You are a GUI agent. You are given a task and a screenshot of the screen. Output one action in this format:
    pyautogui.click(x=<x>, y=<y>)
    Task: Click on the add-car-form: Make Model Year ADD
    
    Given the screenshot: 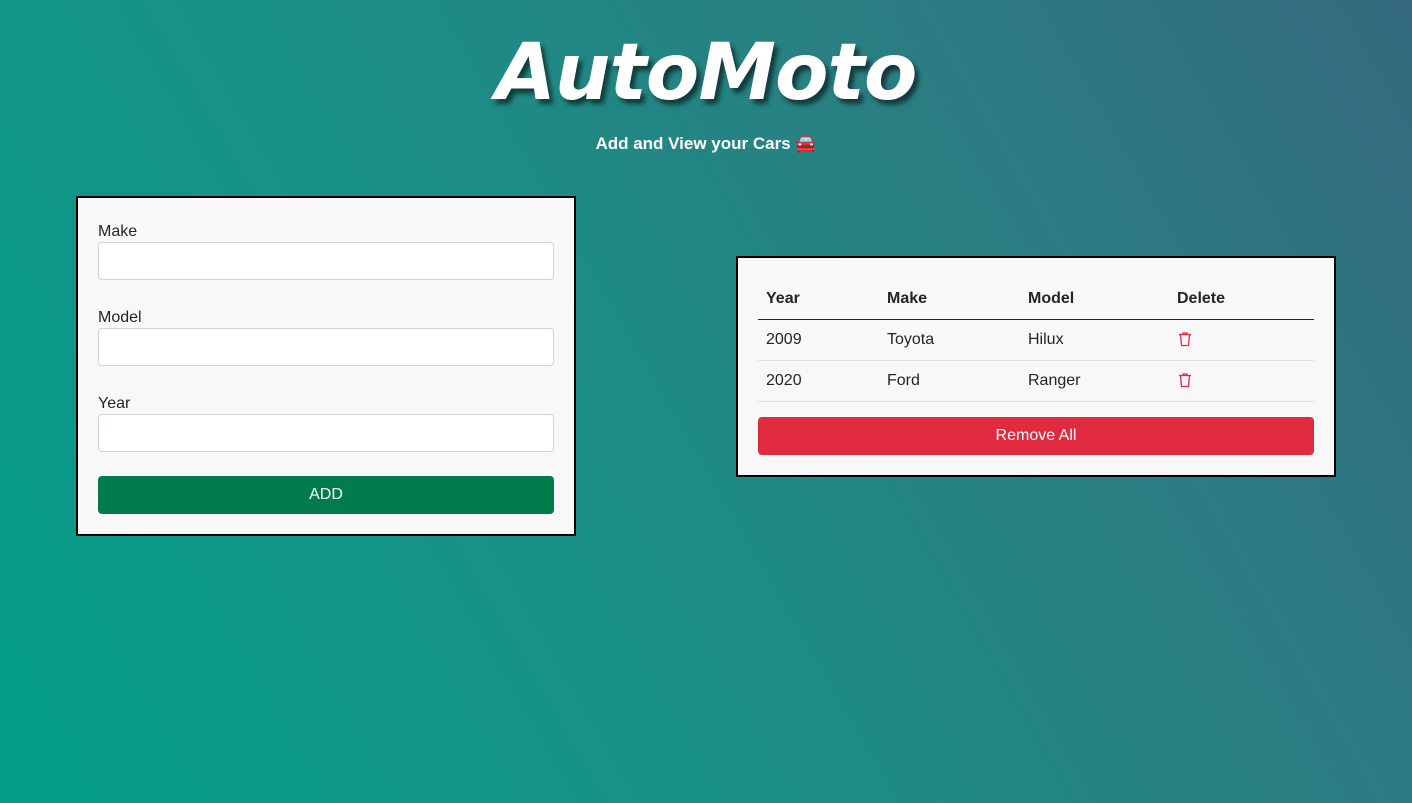 What is the action you would take?
    pyautogui.click(x=326, y=366)
    